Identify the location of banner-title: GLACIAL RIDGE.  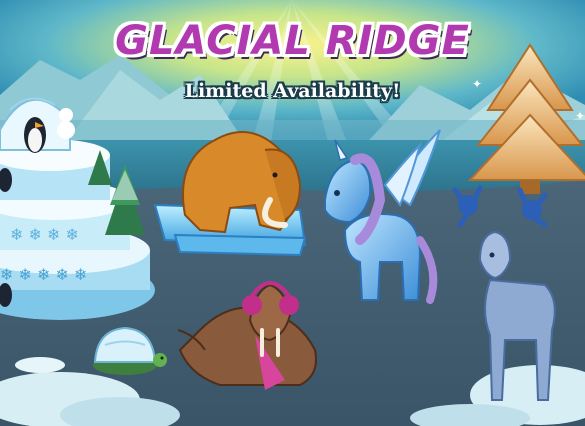
(292, 41).